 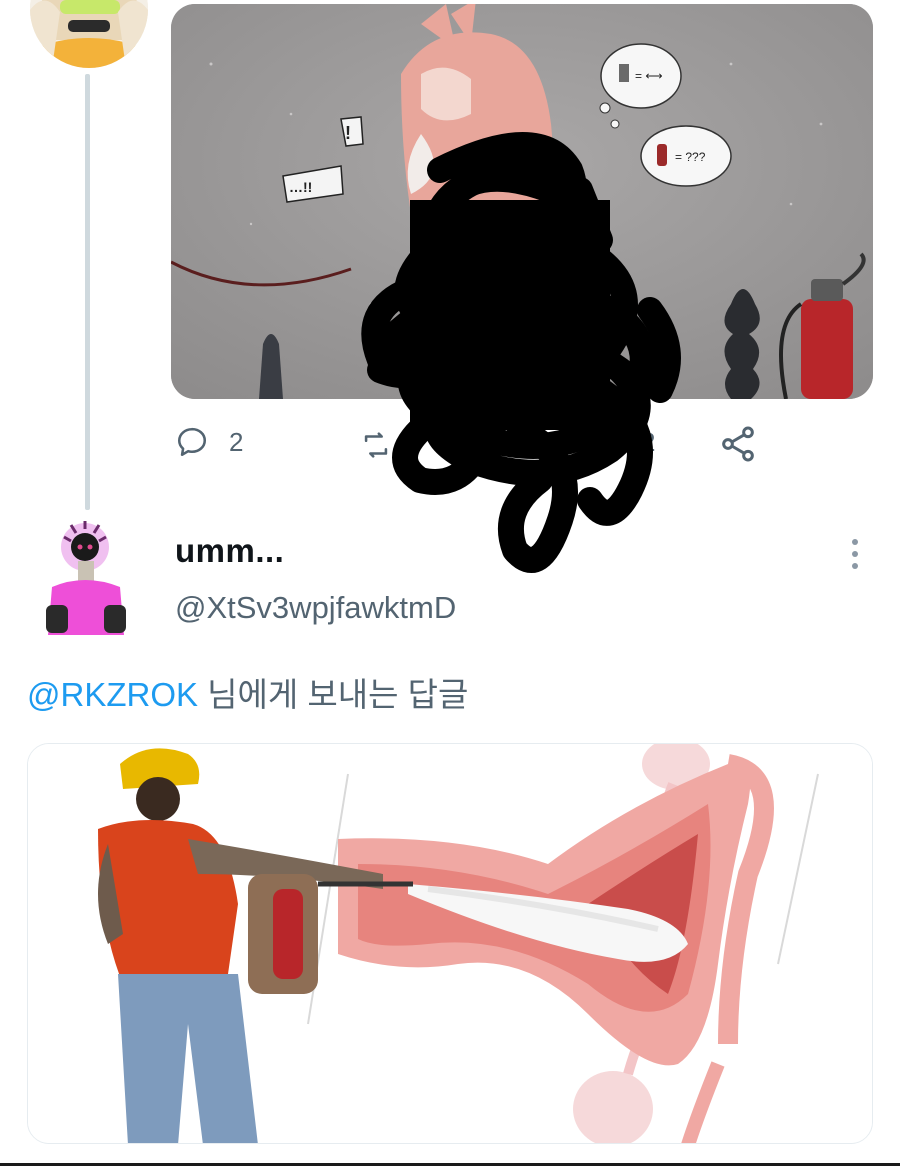 I want to click on like-button: 2, so click(x=625, y=442).